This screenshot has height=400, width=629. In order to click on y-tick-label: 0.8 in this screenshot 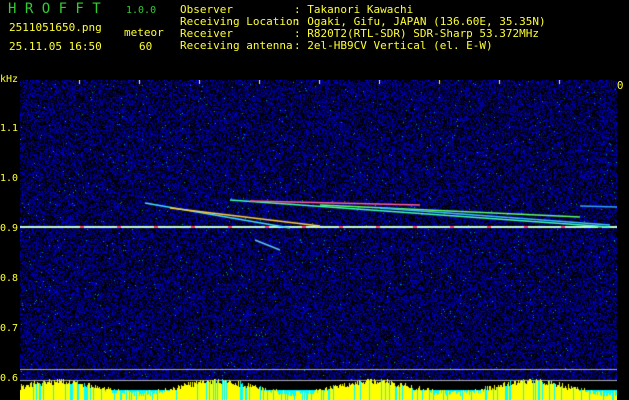, I will do `click(9, 278)`.